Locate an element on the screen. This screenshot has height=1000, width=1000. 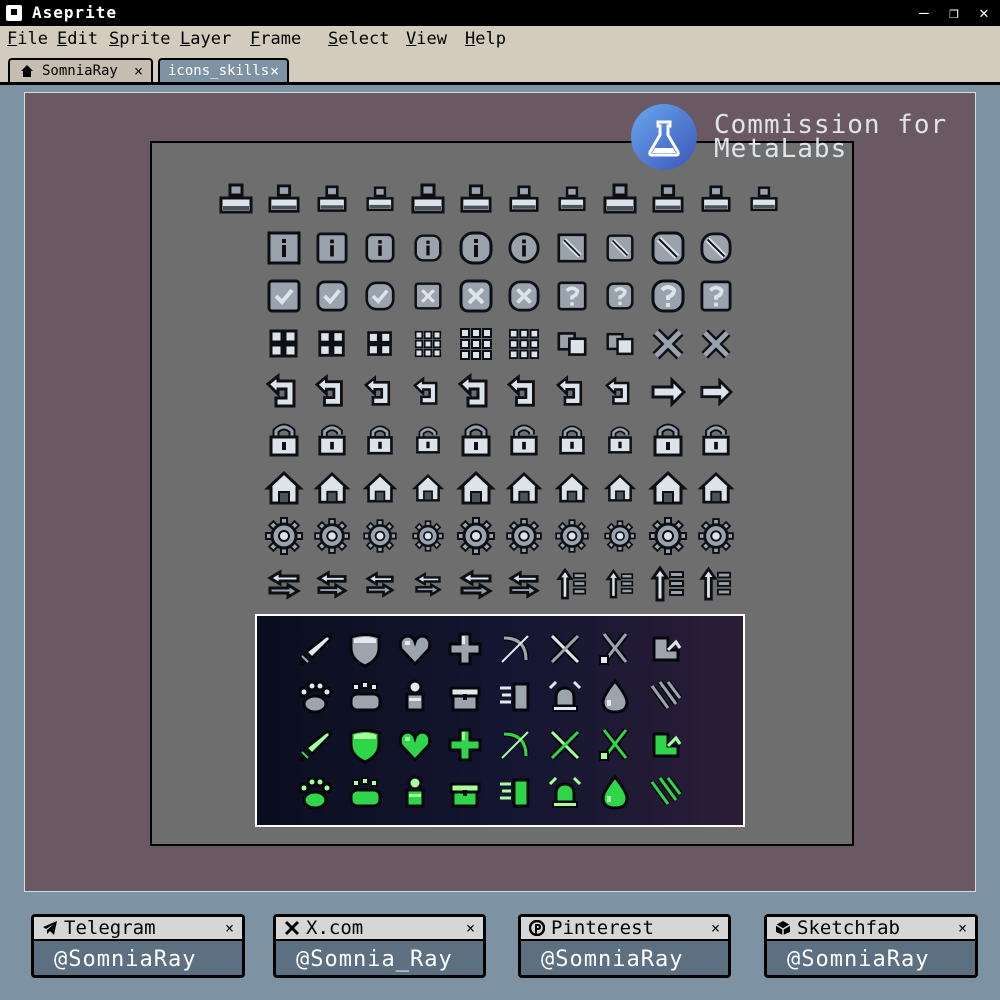
restore-button: ❐ is located at coordinates (954, 13).